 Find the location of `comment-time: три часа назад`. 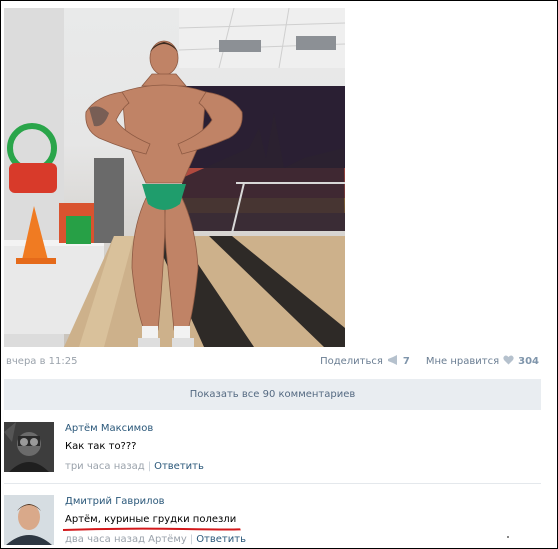

comment-time: три часа назад is located at coordinates (105, 466).